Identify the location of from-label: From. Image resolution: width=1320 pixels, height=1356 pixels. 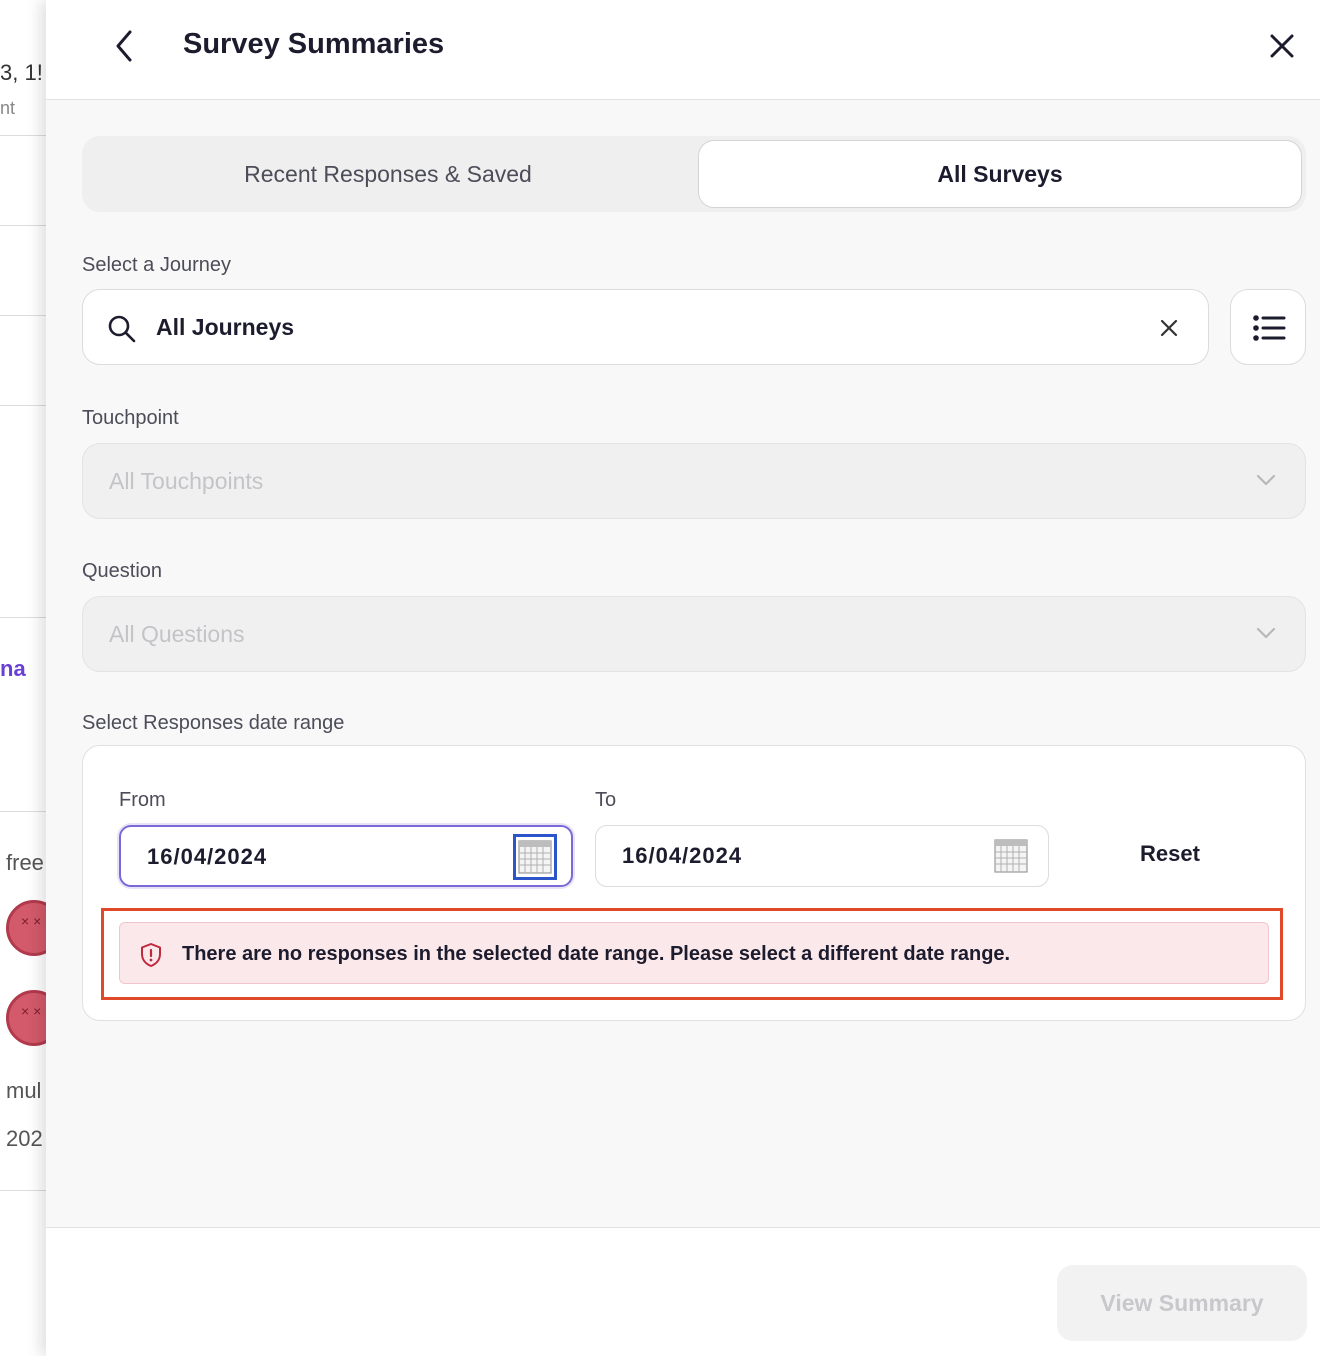
(142, 800).